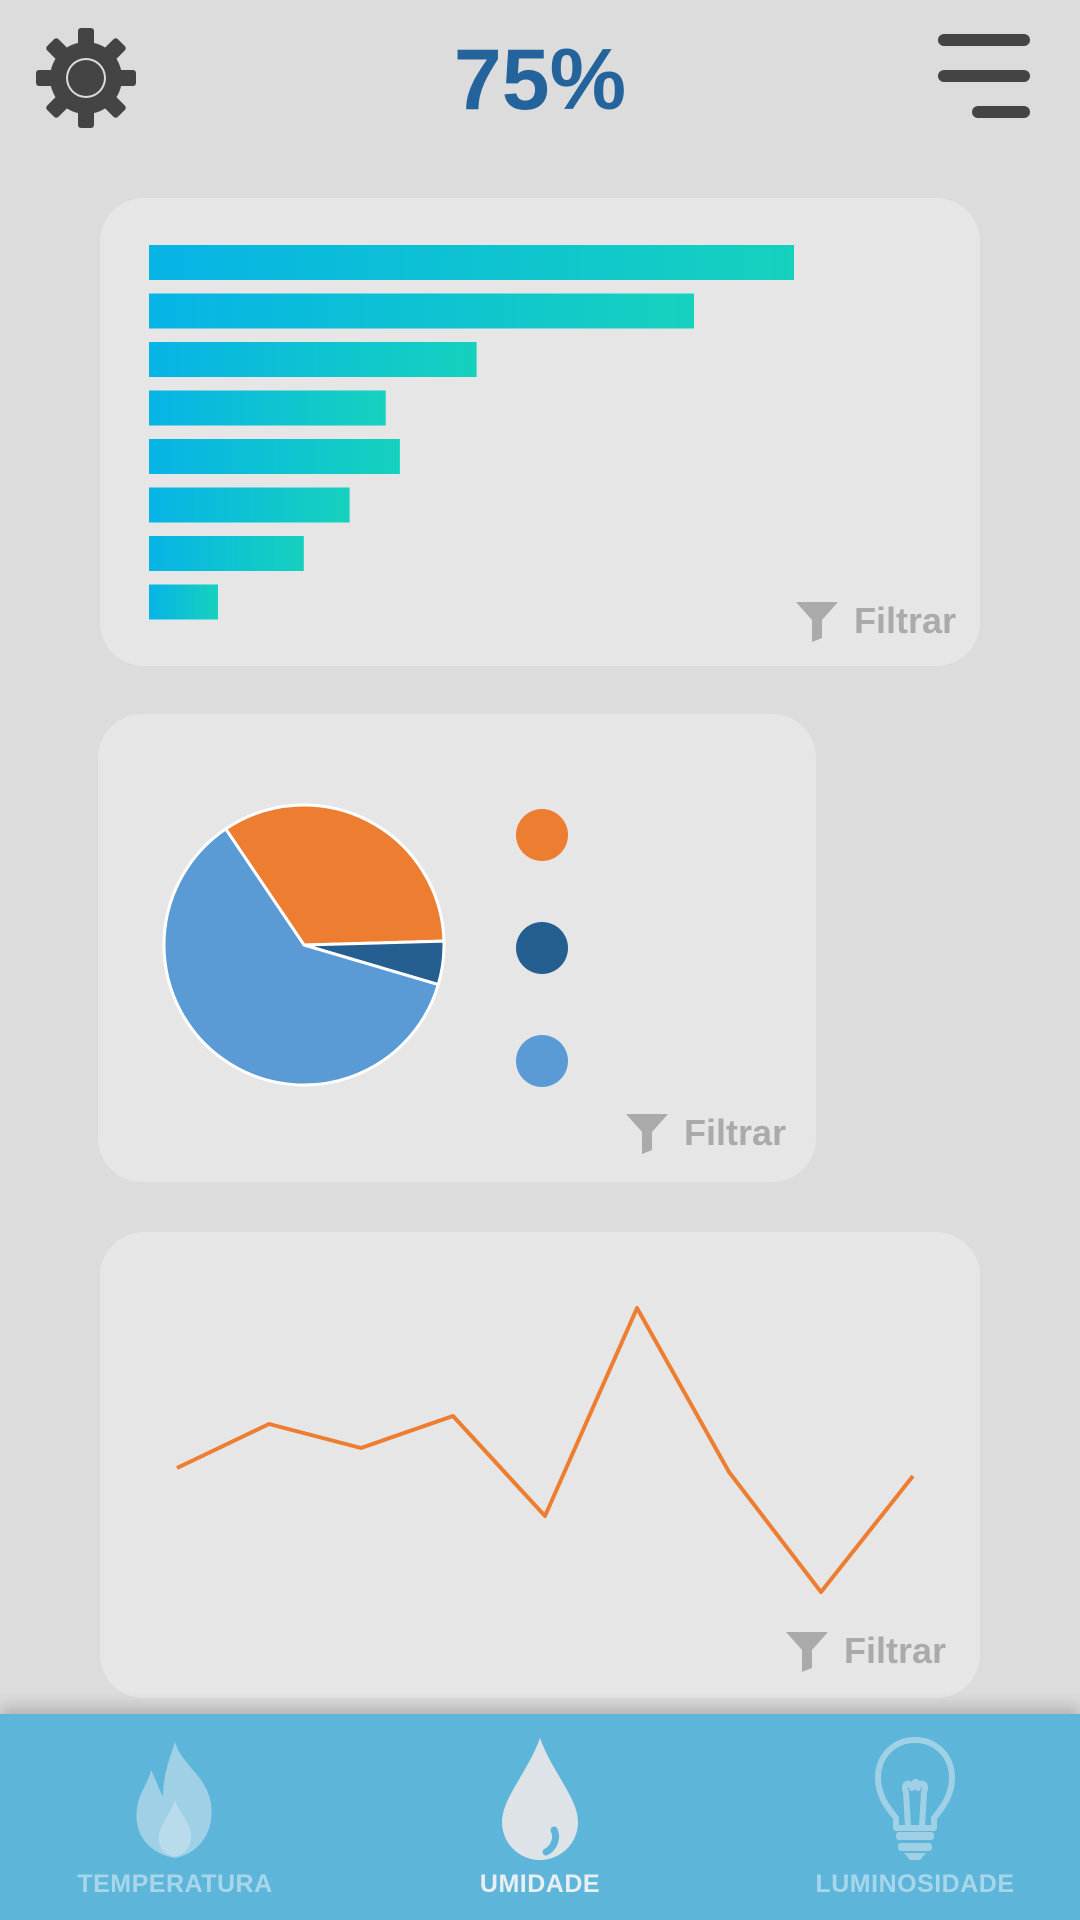 The image size is (1080, 1920). What do you see at coordinates (915, 1884) in the screenshot?
I see `nav-label-luminosidade: LUMINOSIDADE` at bounding box center [915, 1884].